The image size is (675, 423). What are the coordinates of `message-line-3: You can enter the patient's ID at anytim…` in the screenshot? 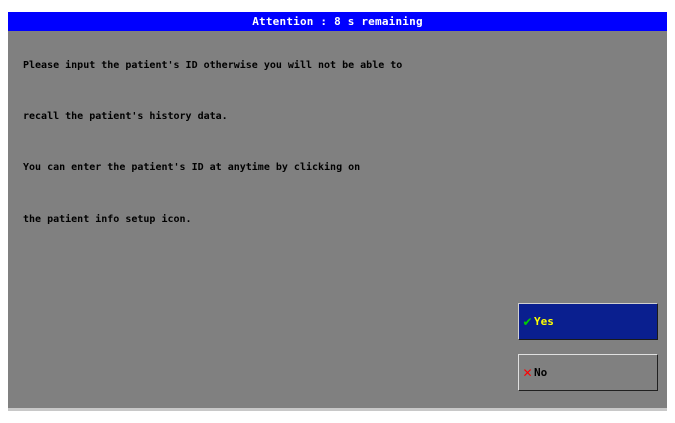 It's located at (192, 167).